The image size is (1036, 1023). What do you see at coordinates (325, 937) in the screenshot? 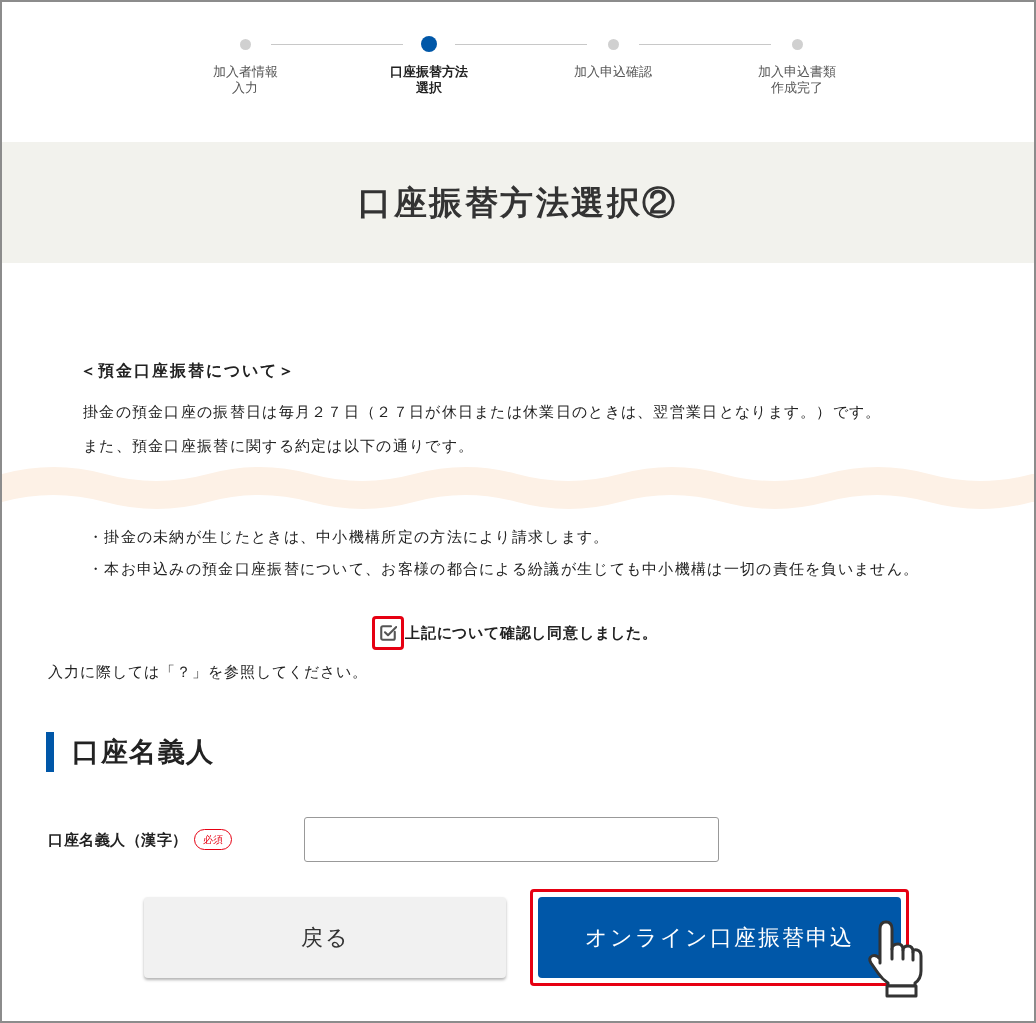
I see `back-button: 戻る` at bounding box center [325, 937].